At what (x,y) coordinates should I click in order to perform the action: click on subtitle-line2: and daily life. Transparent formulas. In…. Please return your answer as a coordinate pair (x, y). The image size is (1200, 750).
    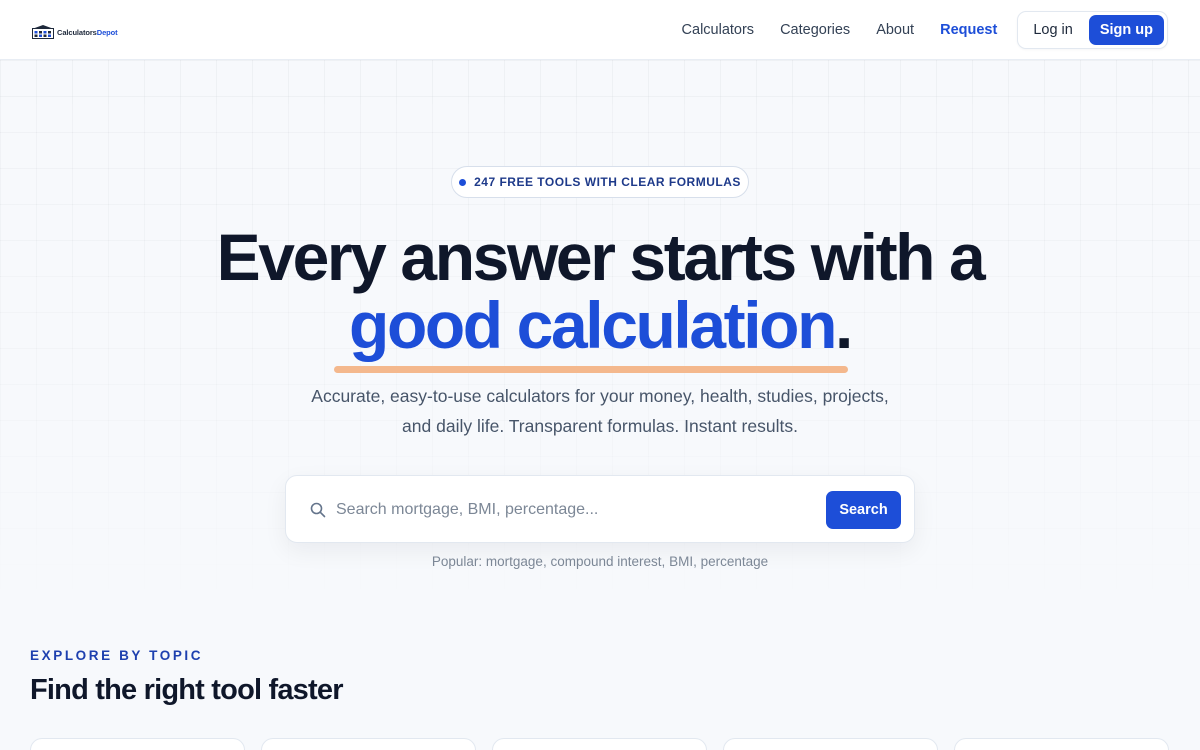
    Looking at the image, I should click on (600, 426).